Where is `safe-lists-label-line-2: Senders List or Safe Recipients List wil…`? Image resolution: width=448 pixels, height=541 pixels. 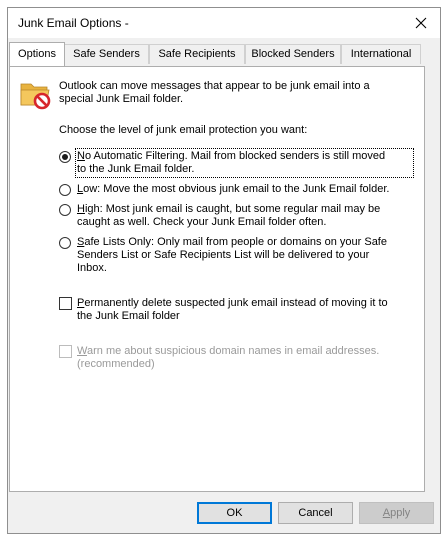
safe-lists-label-line-2: Senders List or Safe Recipients List wil… is located at coordinates (223, 255).